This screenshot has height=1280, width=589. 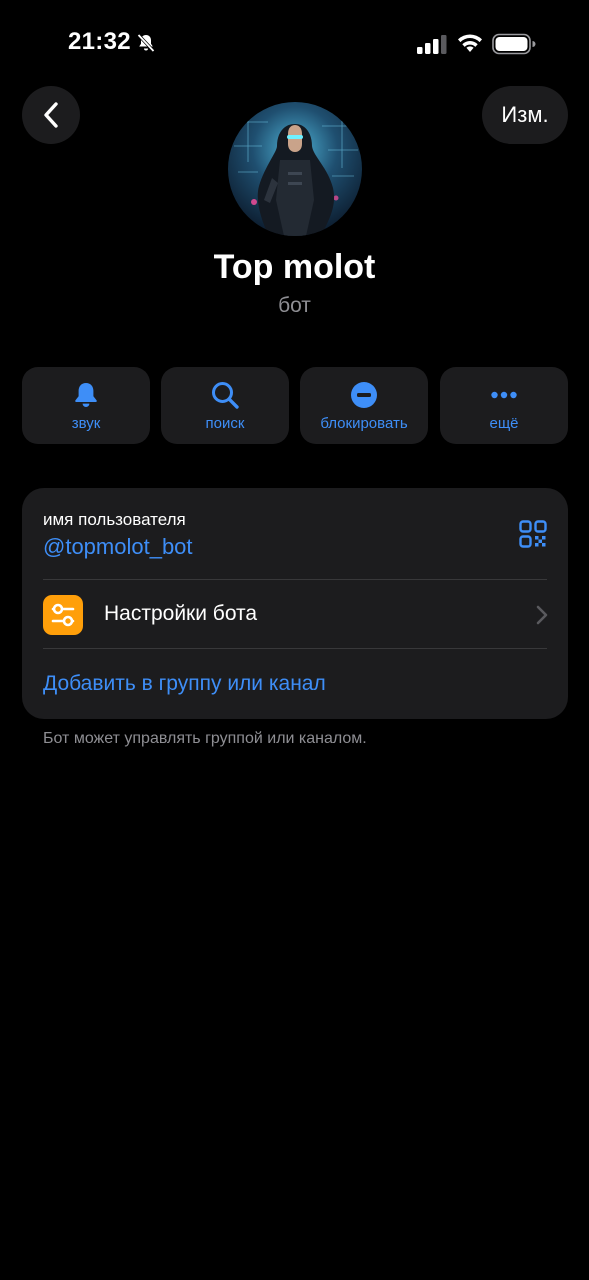 What do you see at coordinates (184, 684) in the screenshot?
I see `add-to-group-link: Добавить в группу или канал` at bounding box center [184, 684].